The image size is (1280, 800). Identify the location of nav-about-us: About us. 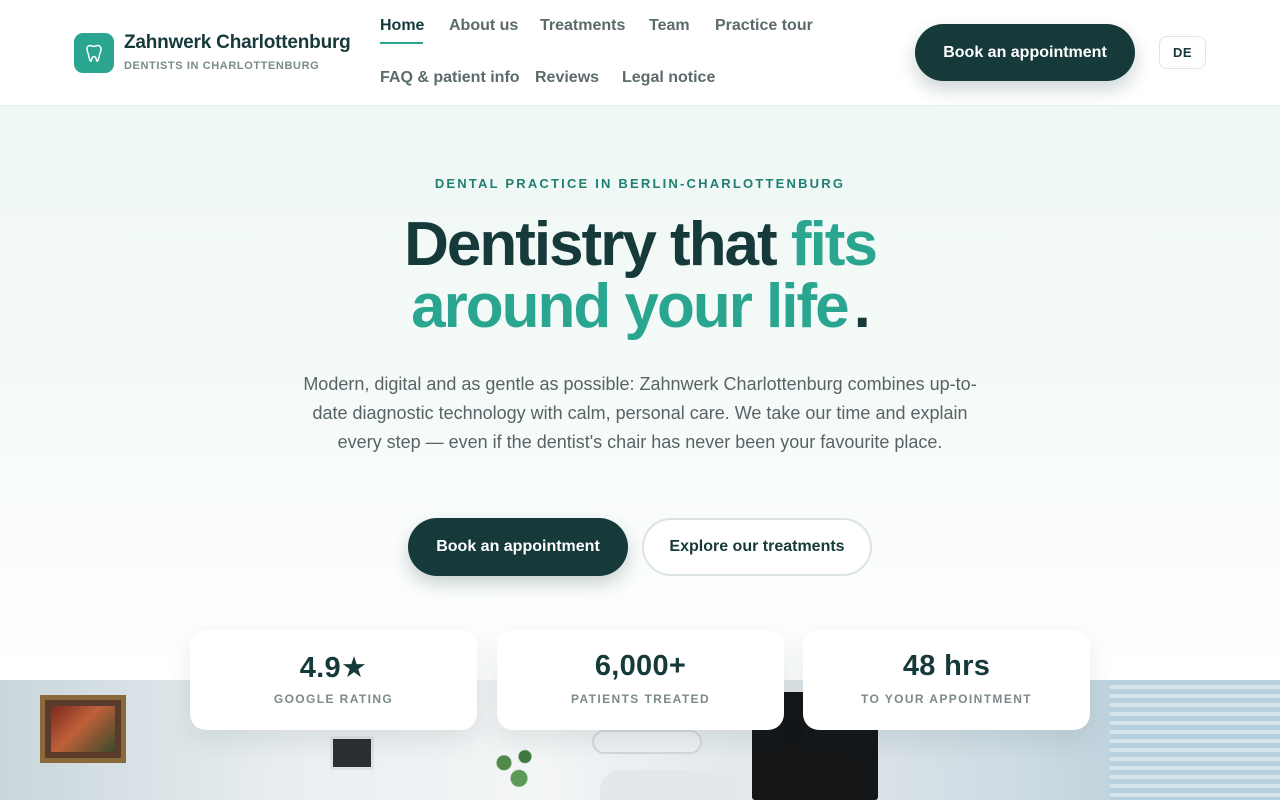
(483, 26).